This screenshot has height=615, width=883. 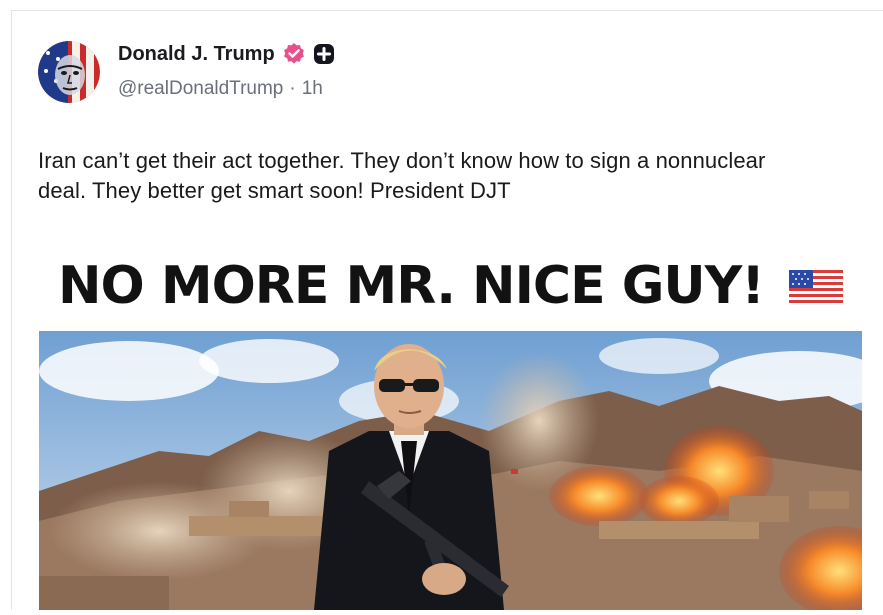 I want to click on author-name: Donald J. Trump, so click(x=196, y=54).